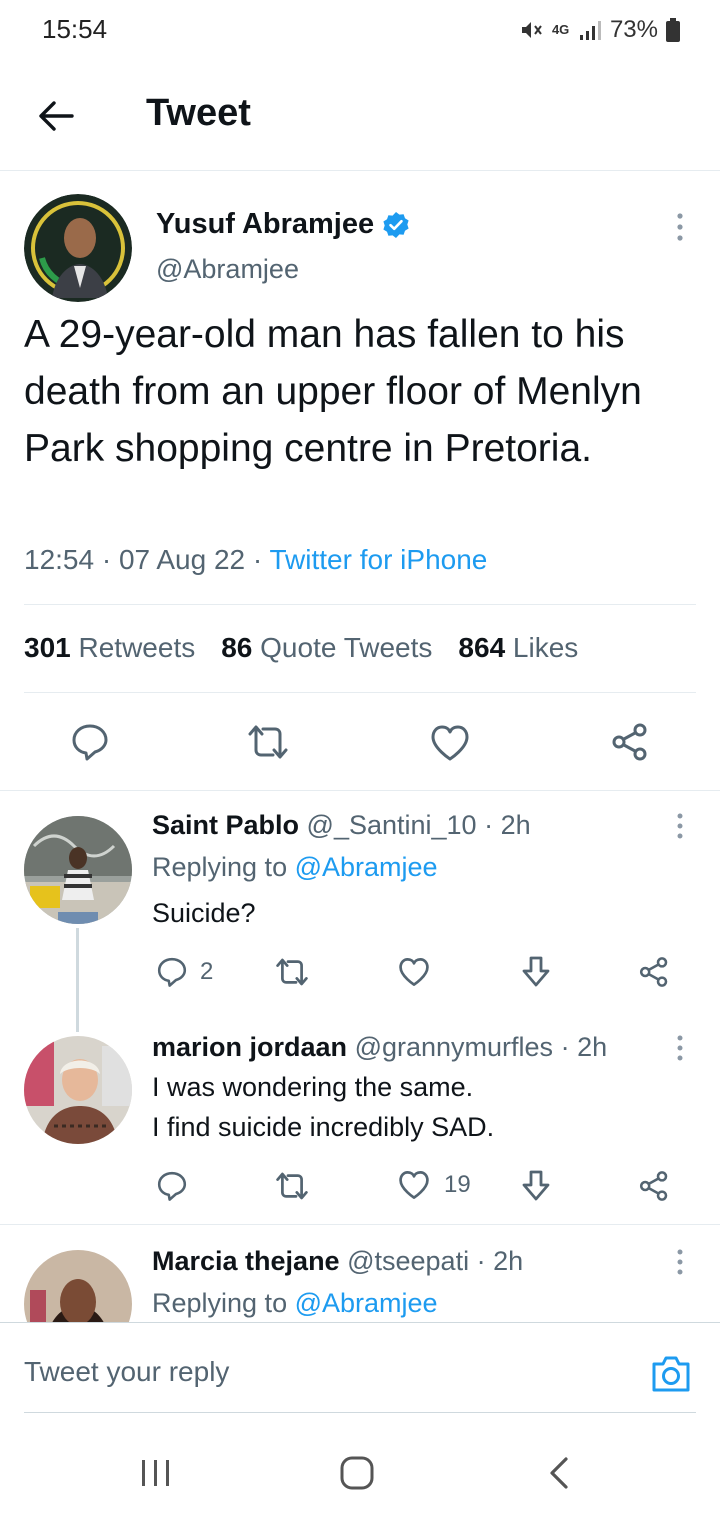 This screenshot has width=720, height=1520. I want to click on reply-author-name: marion jordaan, so click(249, 1047).